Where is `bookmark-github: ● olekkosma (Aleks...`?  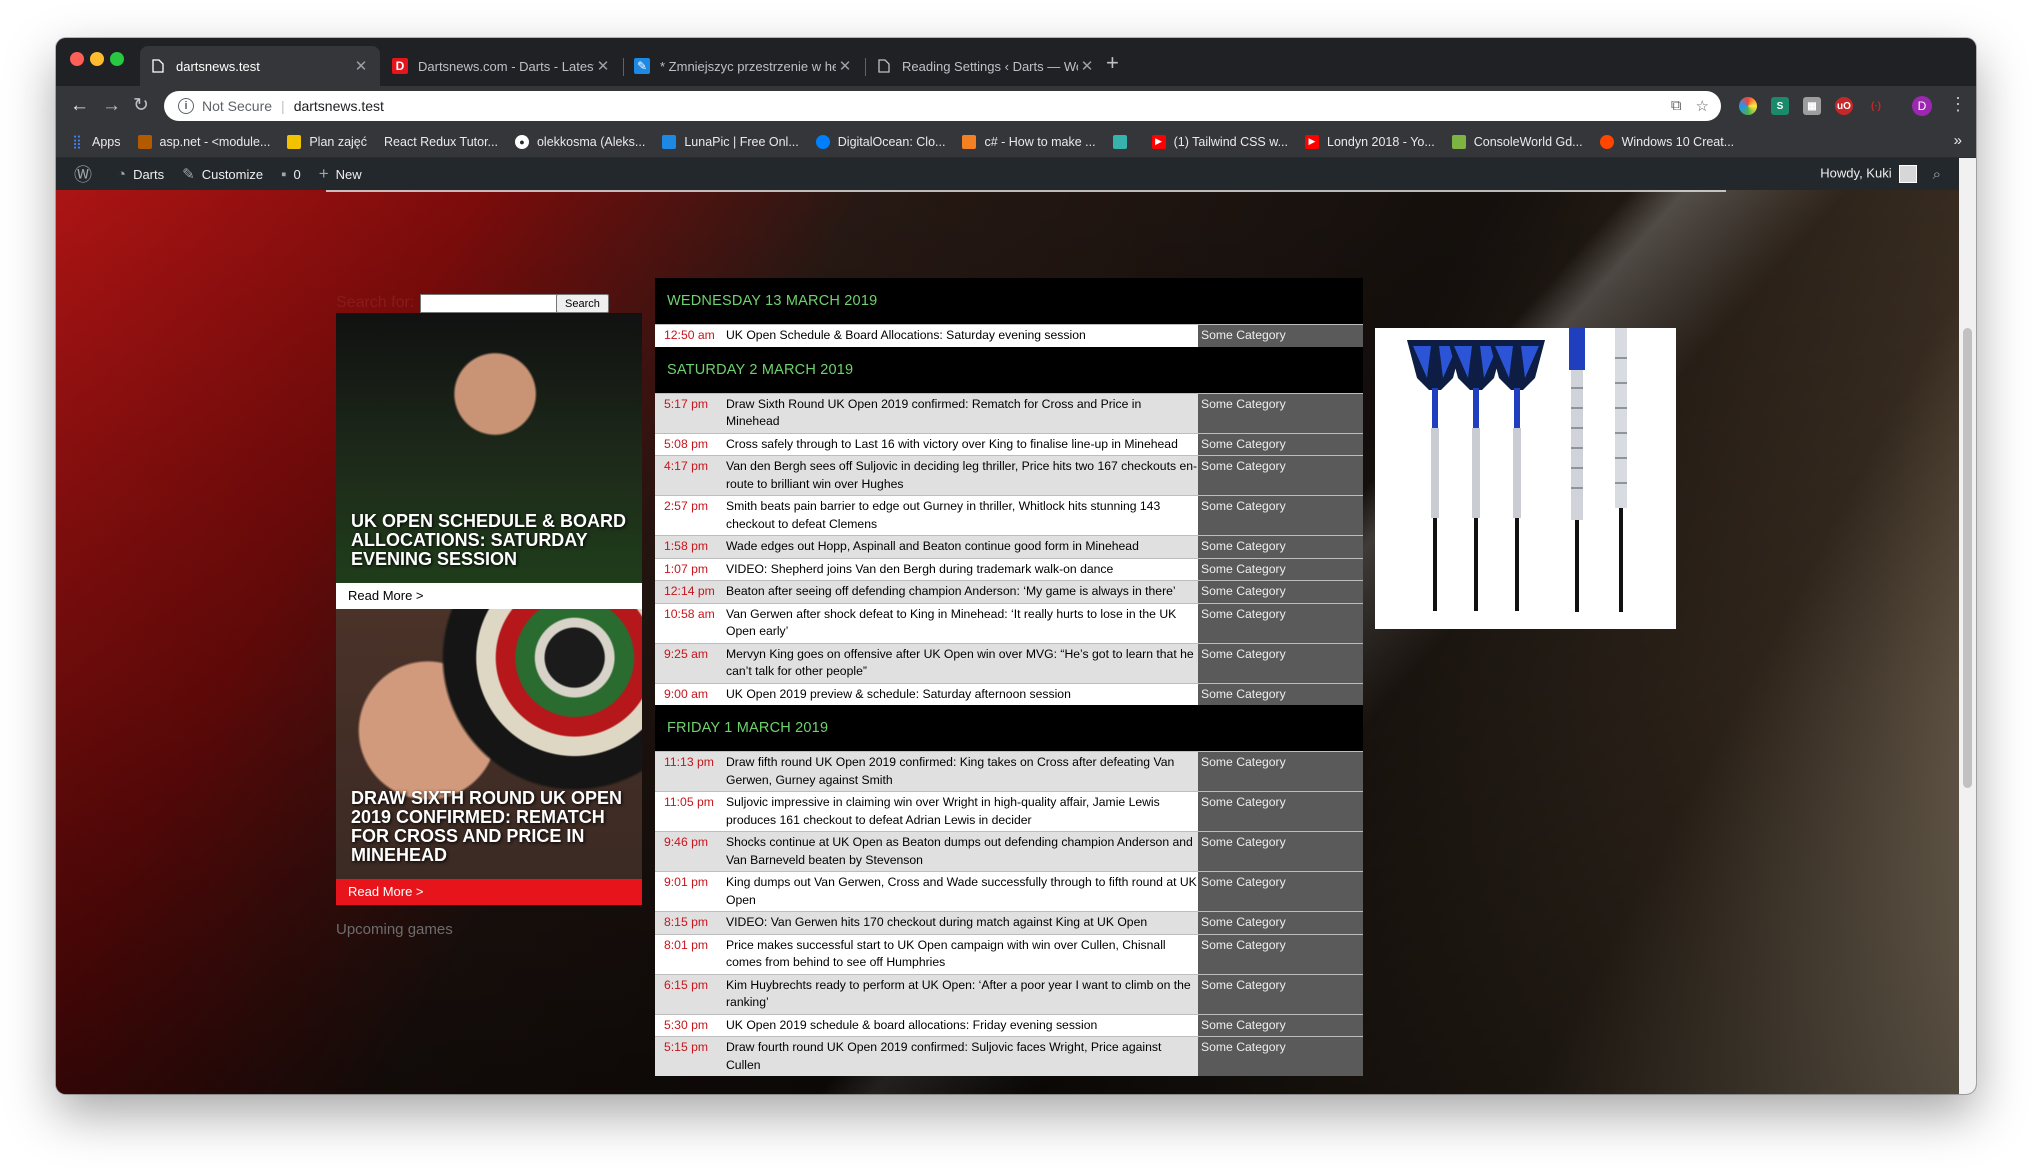 bookmark-github: ● olekkosma (Aleks... is located at coordinates (579, 141).